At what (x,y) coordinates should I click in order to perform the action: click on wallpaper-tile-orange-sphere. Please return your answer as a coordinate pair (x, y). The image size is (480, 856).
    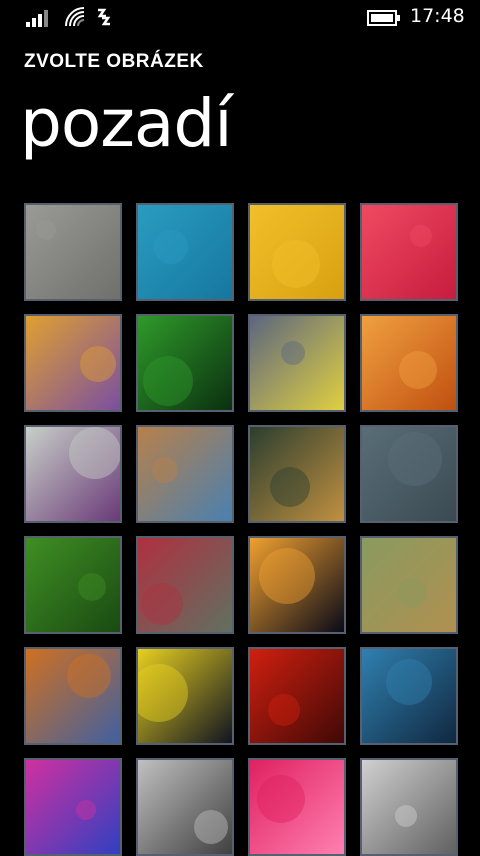
    Looking at the image, I should click on (297, 585).